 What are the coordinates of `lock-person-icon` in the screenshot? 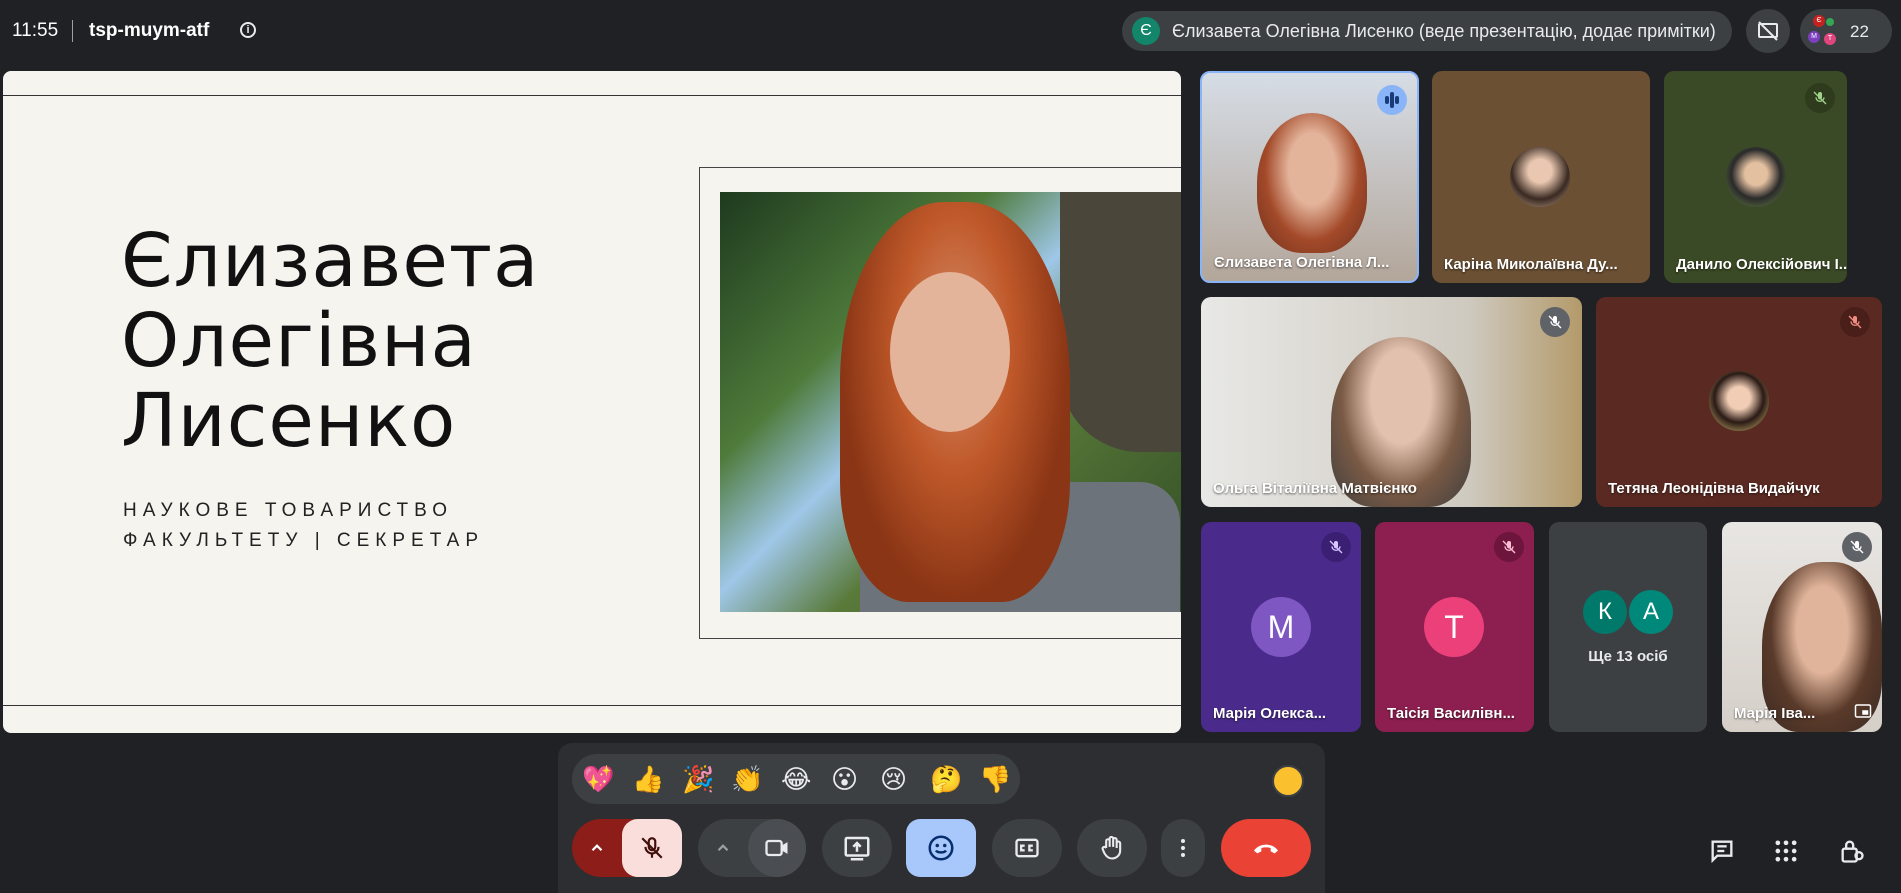 It's located at (1852, 851).